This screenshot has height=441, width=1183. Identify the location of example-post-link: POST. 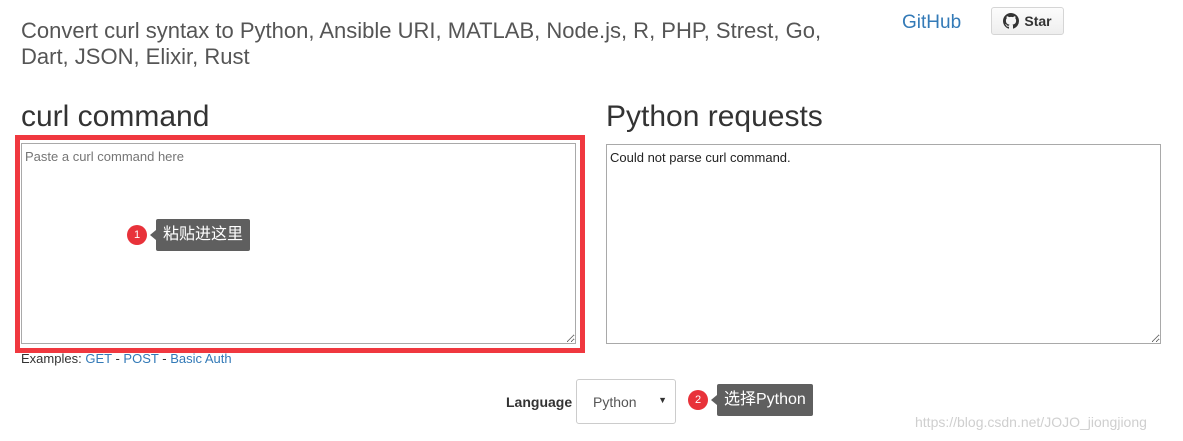
(140, 358).